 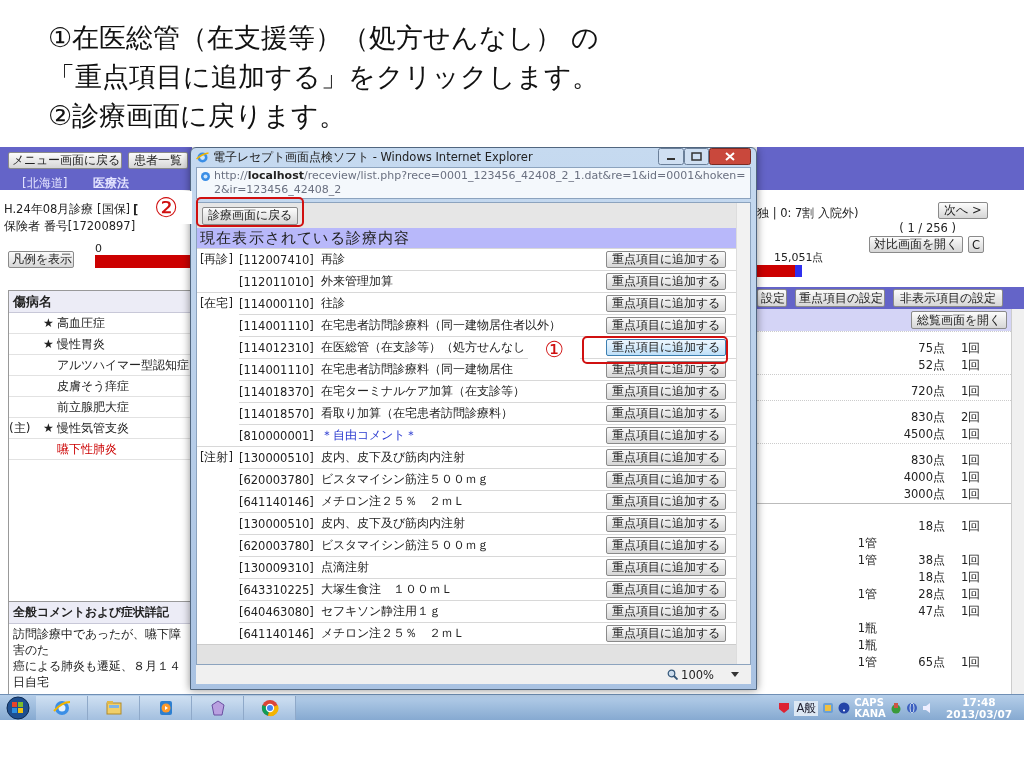 What do you see at coordinates (735, 674) in the screenshot?
I see `caret-icon` at bounding box center [735, 674].